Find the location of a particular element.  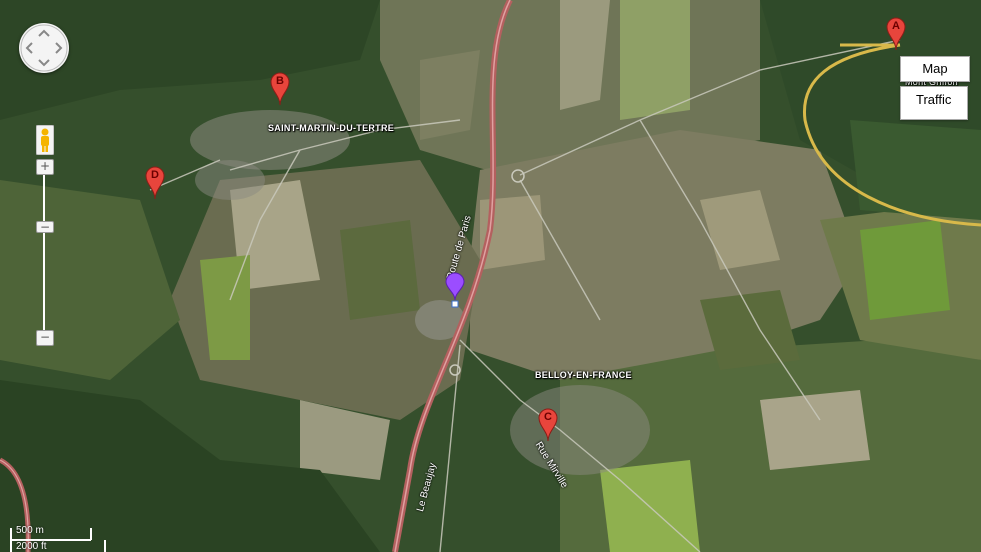

scale-metric-label: 500 m is located at coordinates (30, 530).